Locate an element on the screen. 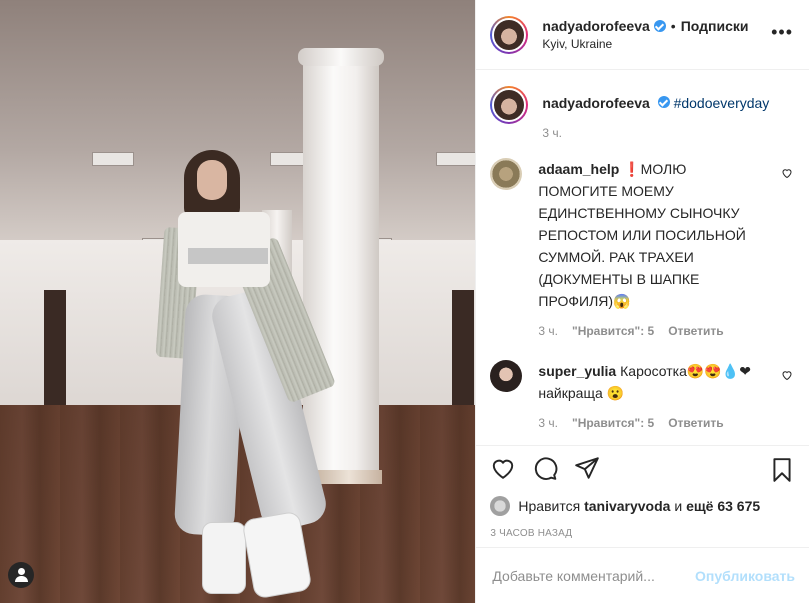 The image size is (809, 603). photo-boot-left is located at coordinates (224, 558).